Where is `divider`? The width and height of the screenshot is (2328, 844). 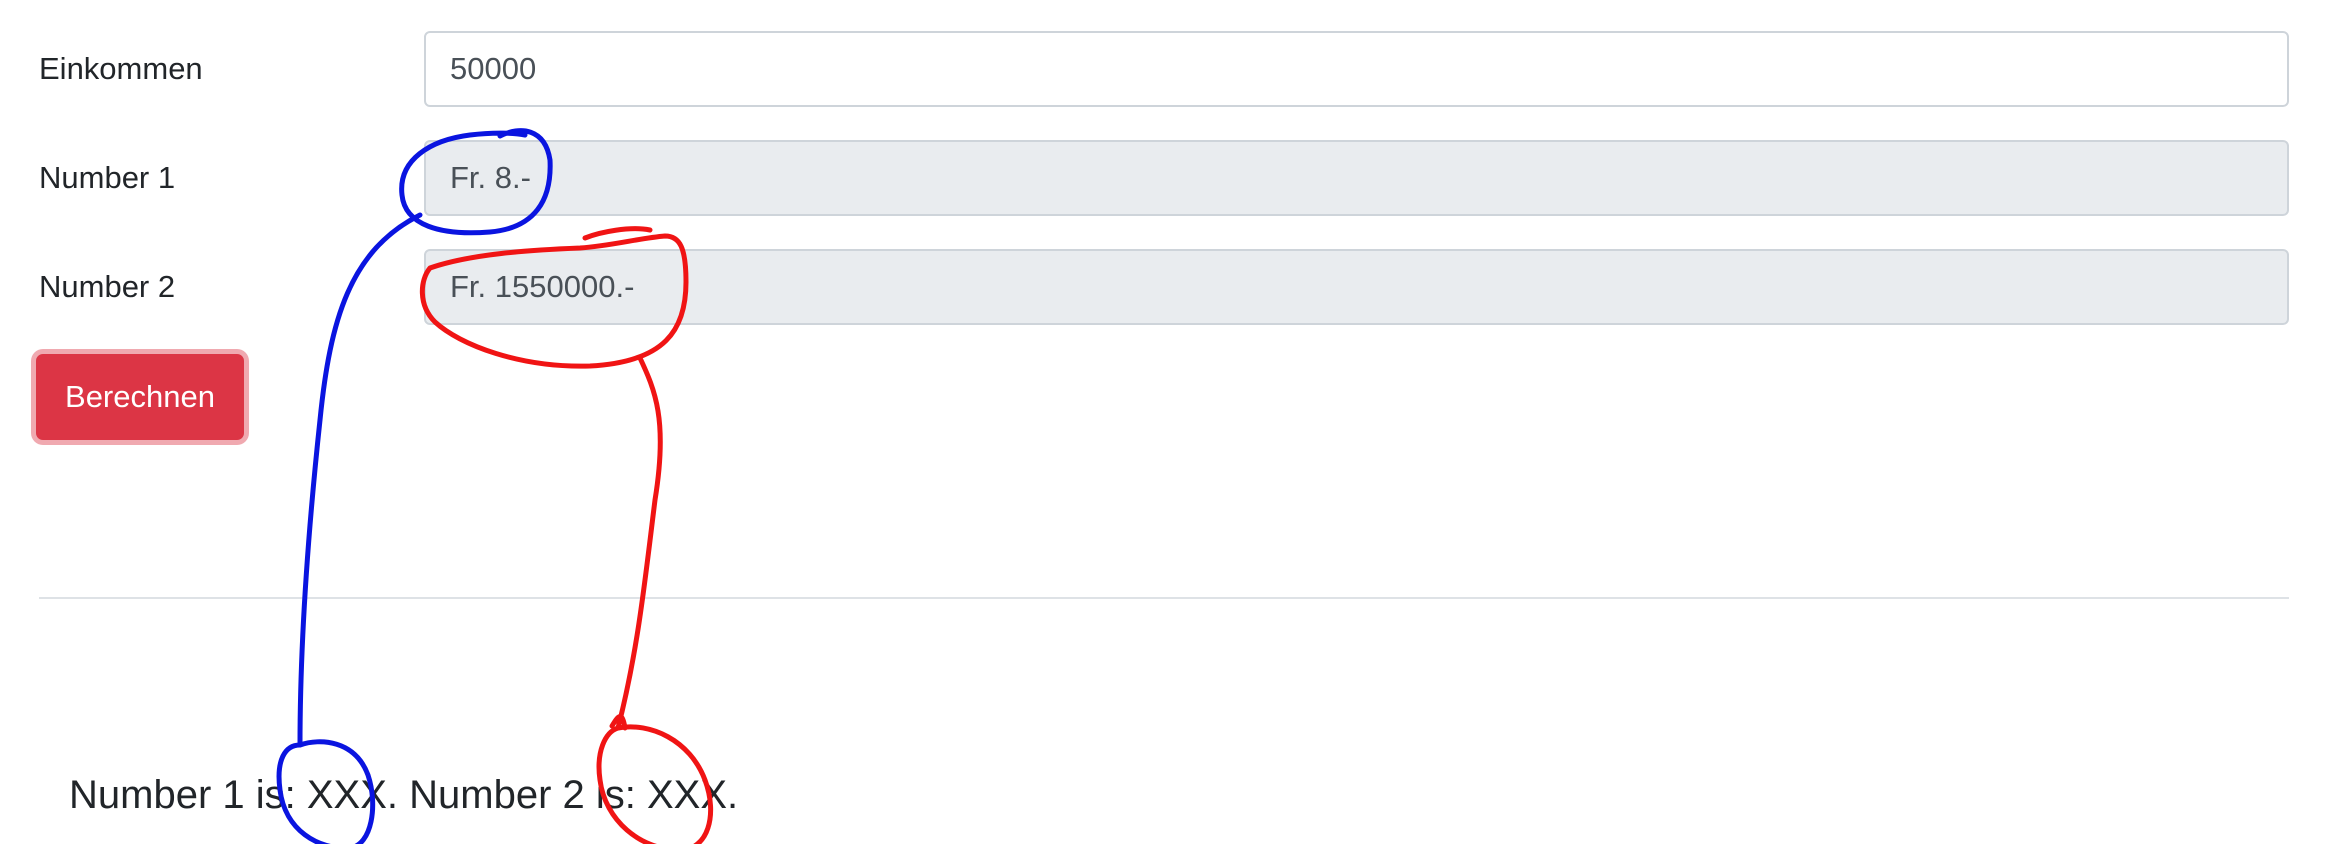
divider is located at coordinates (1164, 598).